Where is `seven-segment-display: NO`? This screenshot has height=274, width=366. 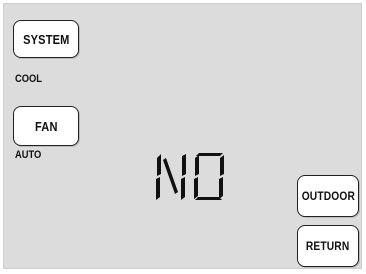 seven-segment-display: NO is located at coordinates (190, 176).